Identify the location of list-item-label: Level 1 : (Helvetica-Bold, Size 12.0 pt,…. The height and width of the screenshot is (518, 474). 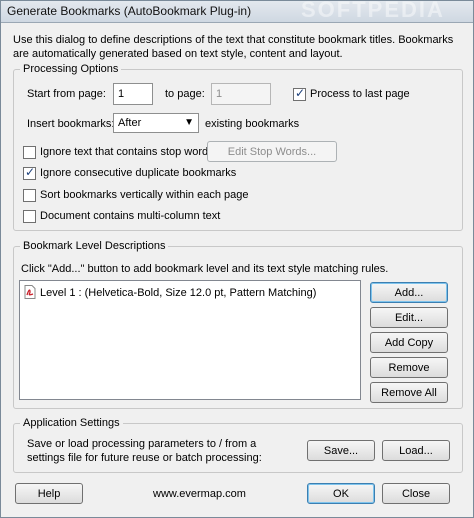
(178, 293).